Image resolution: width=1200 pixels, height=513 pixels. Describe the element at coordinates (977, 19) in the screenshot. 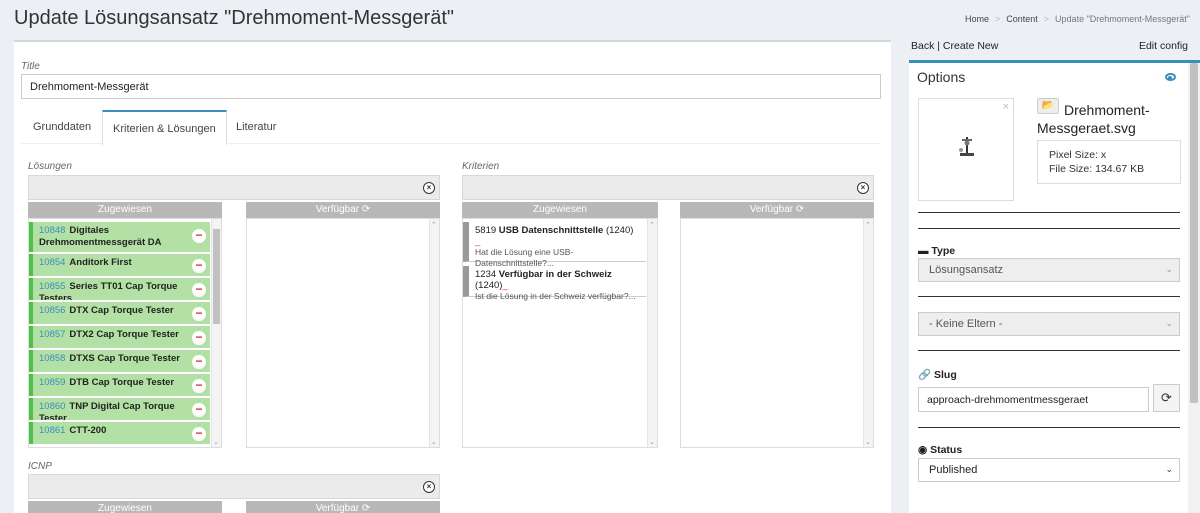

I see `breadcrumb-home: Home` at that location.